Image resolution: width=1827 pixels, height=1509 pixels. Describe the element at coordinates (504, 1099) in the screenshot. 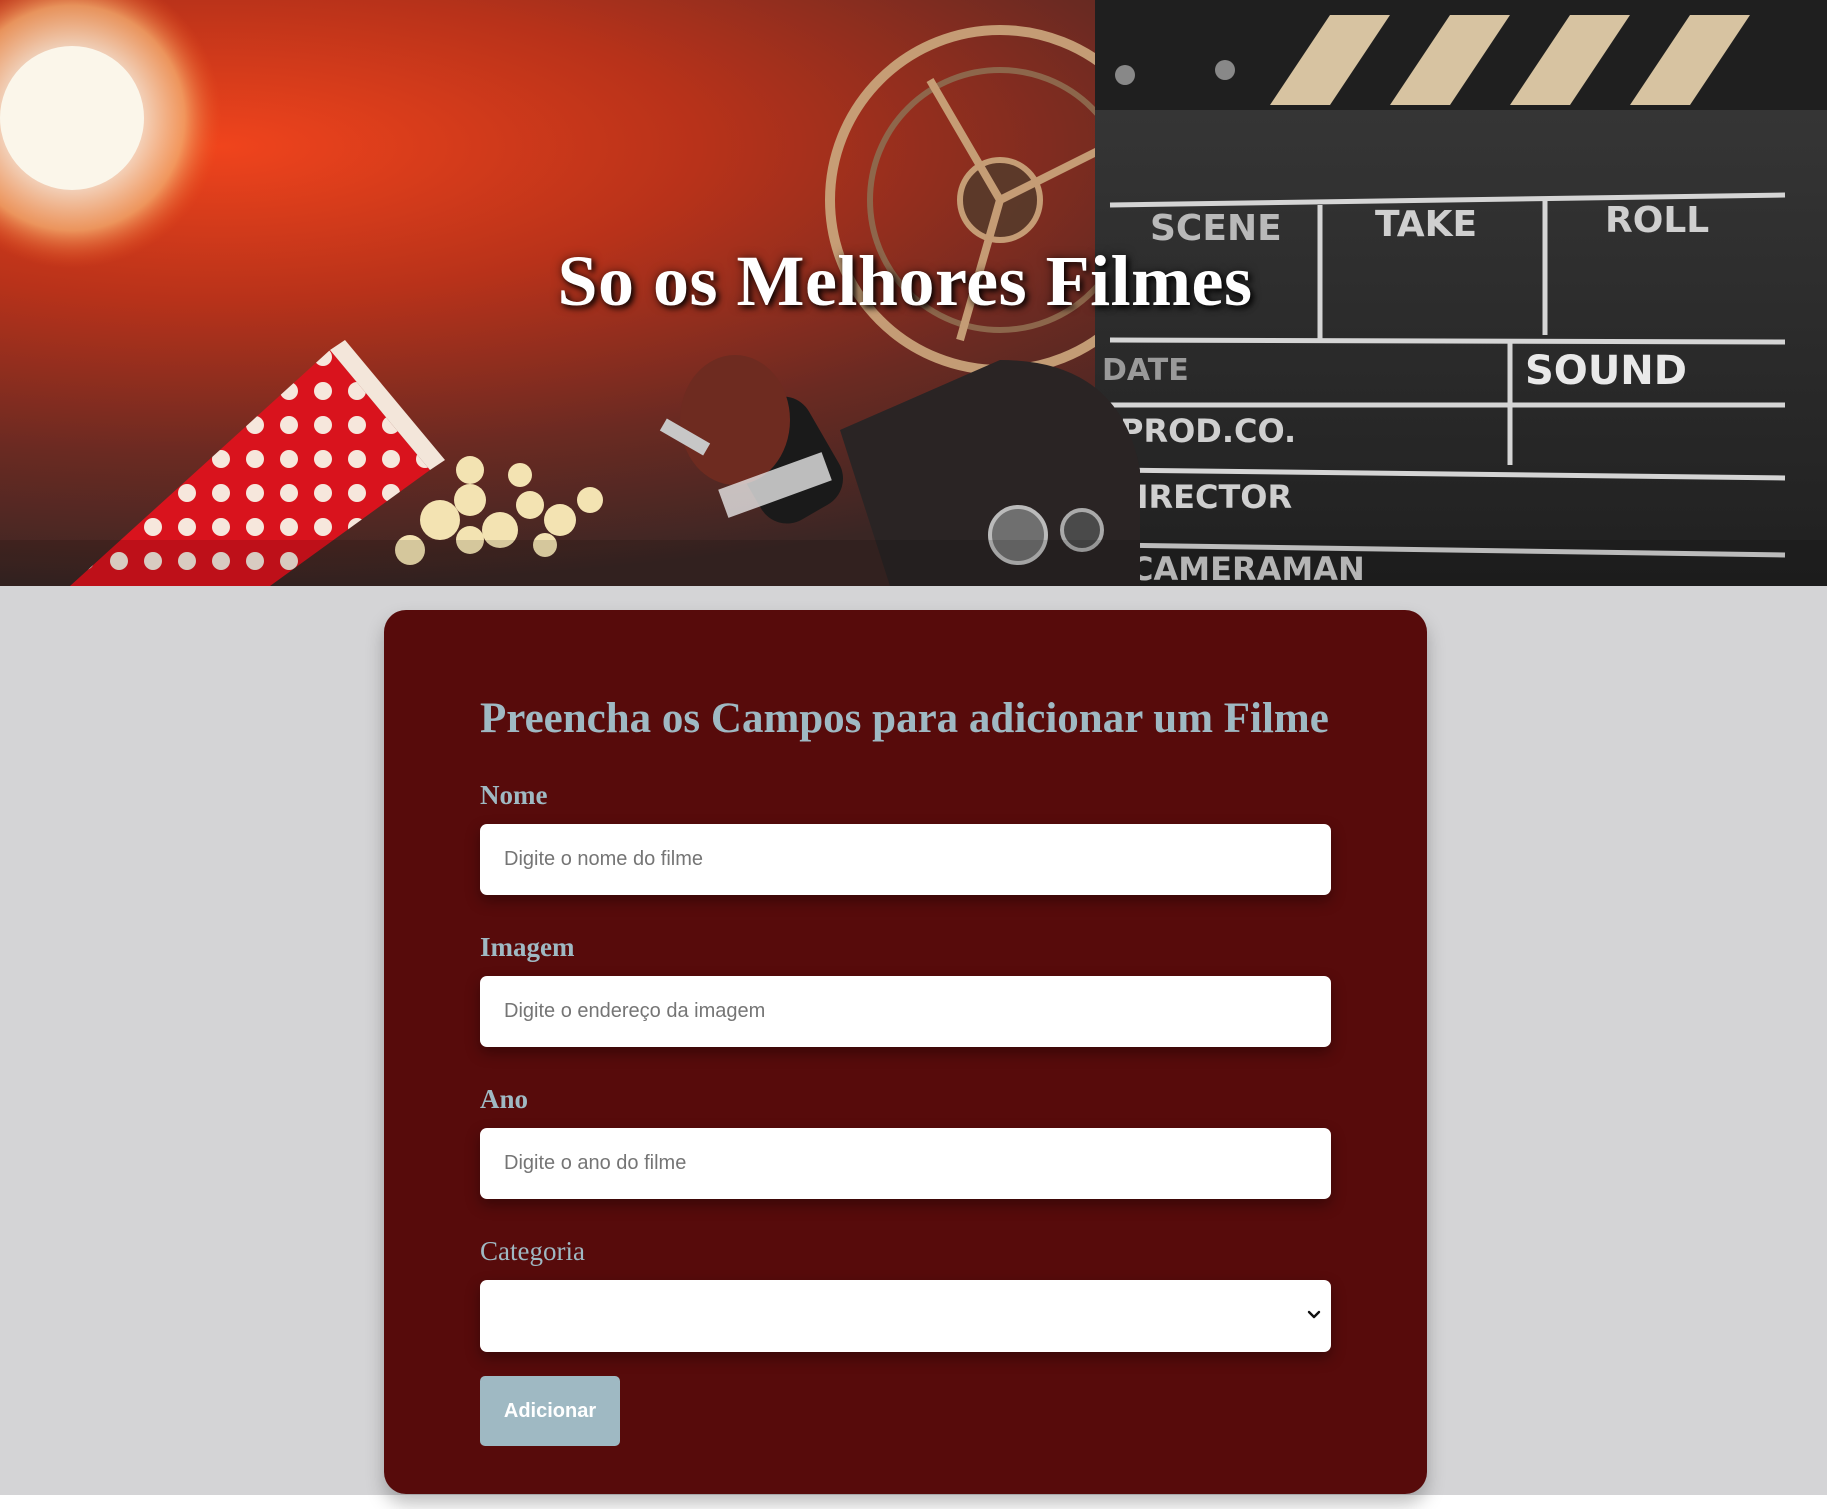

I see `ano-label: Ano` at that location.